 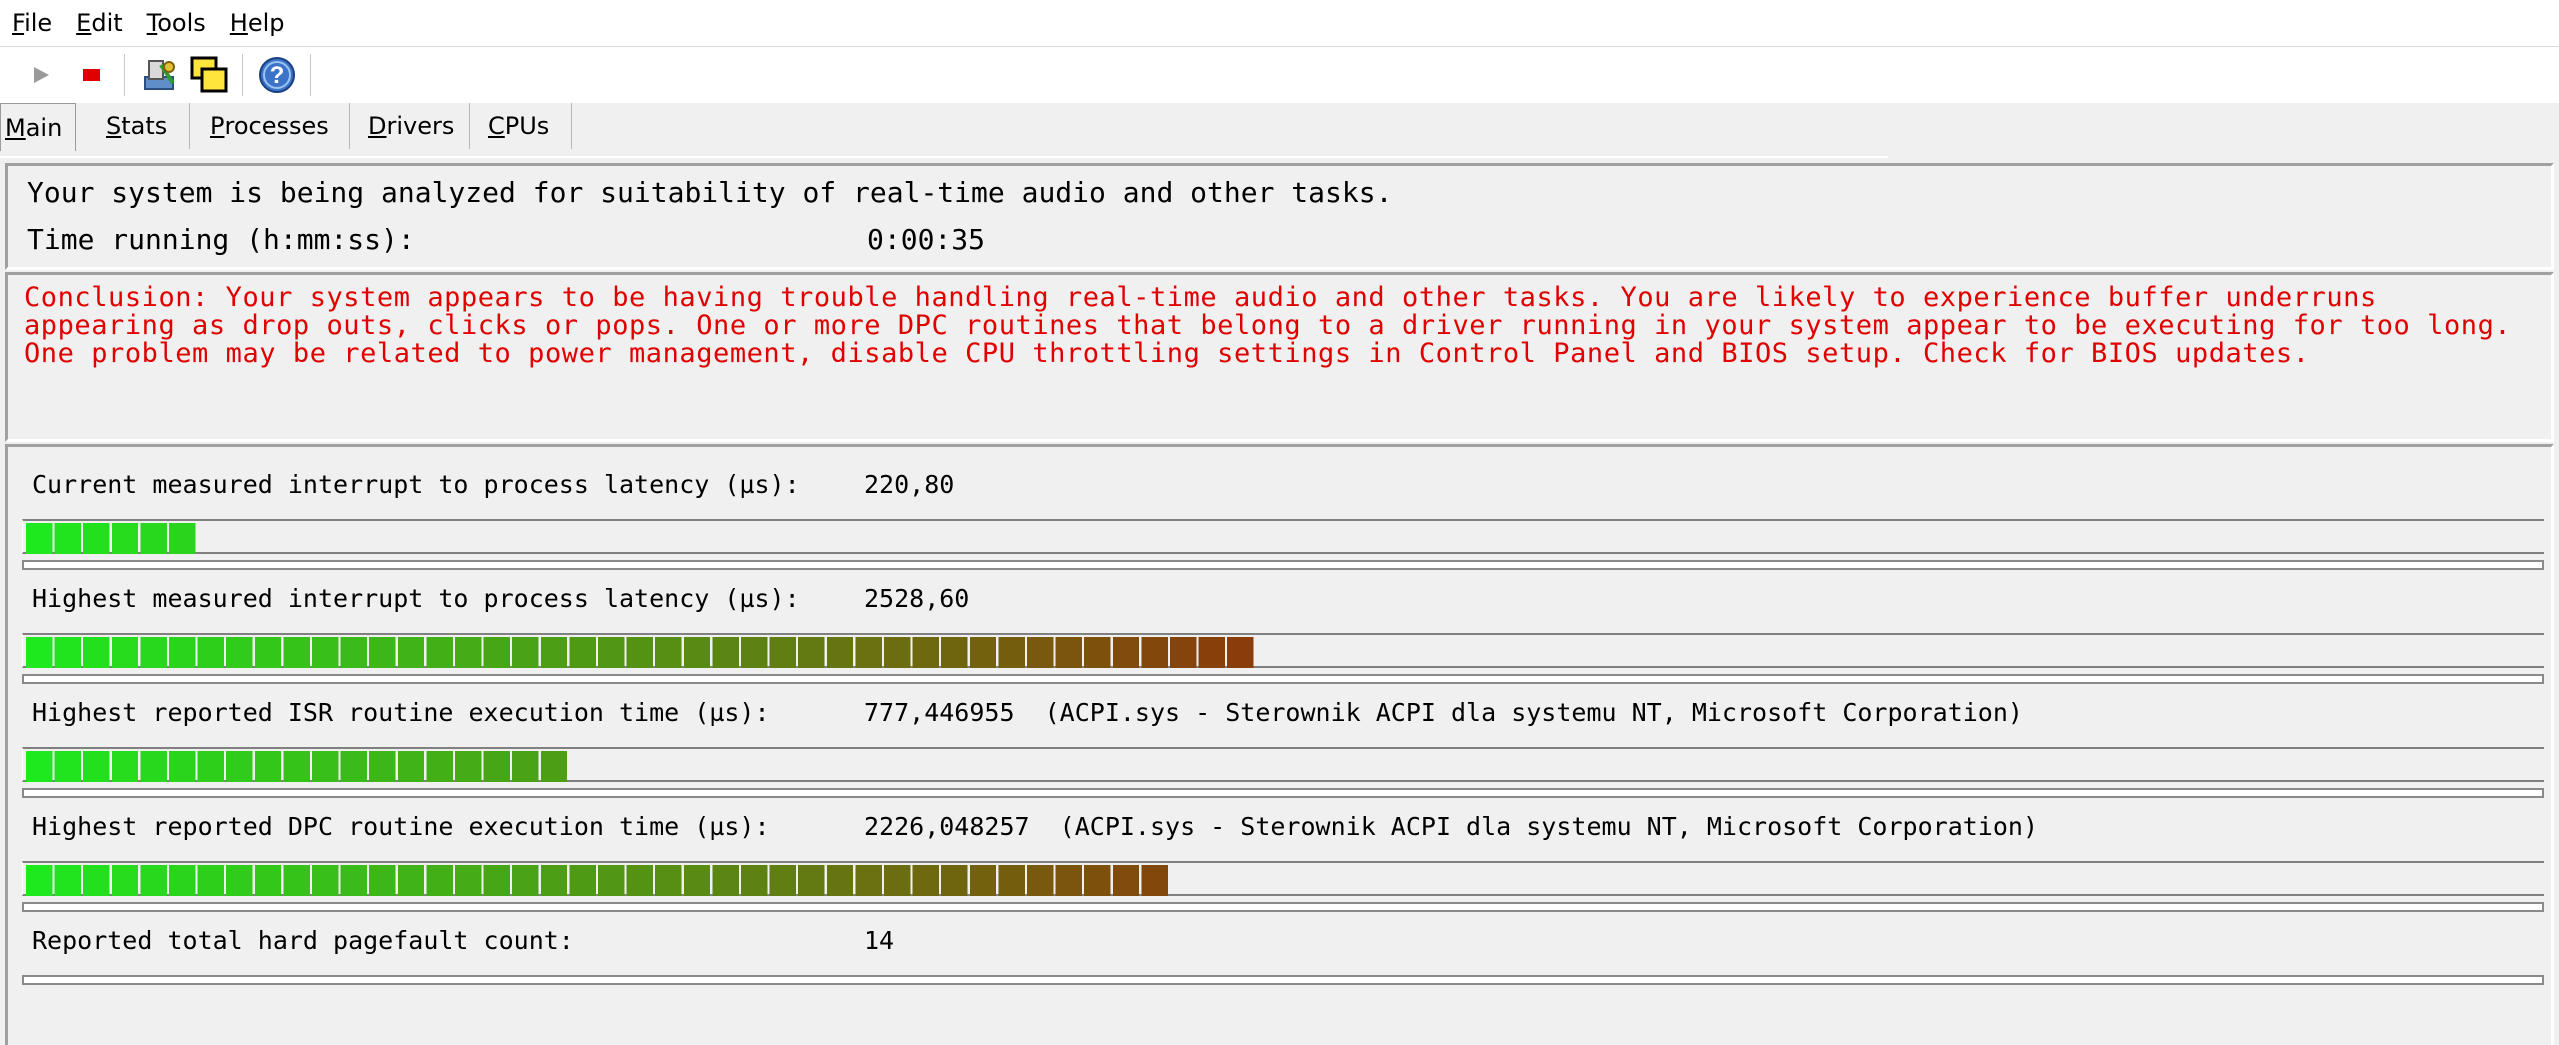 I want to click on menu-edit: Edit, so click(x=99, y=23).